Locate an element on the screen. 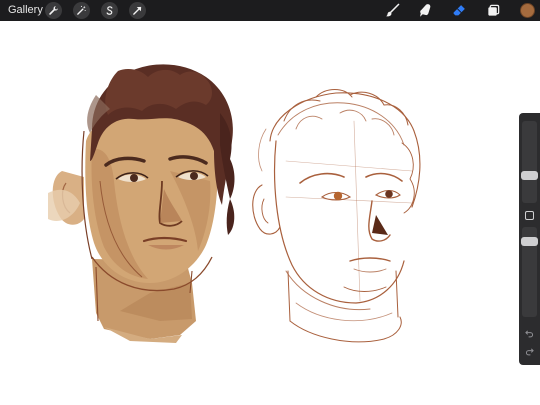 The image size is (540, 405). undo-icon is located at coordinates (529, 333).